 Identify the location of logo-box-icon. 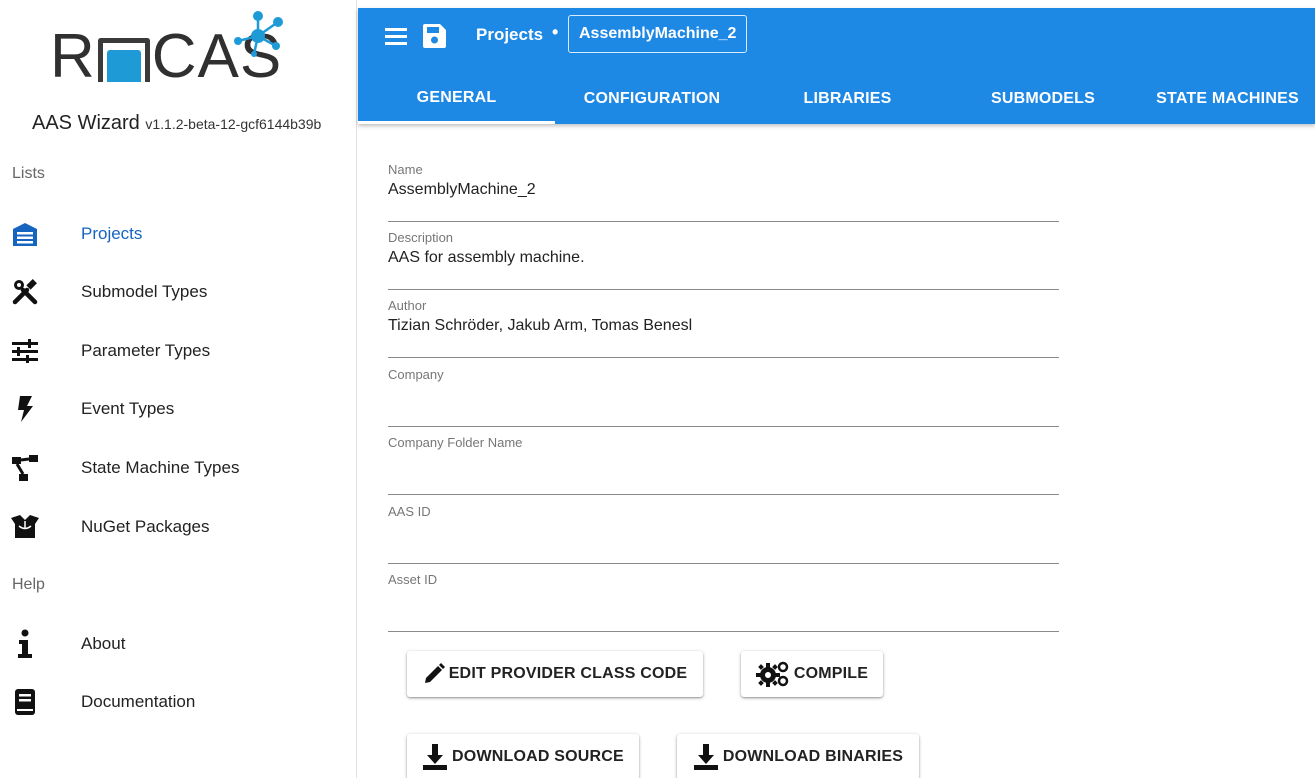
(123, 60).